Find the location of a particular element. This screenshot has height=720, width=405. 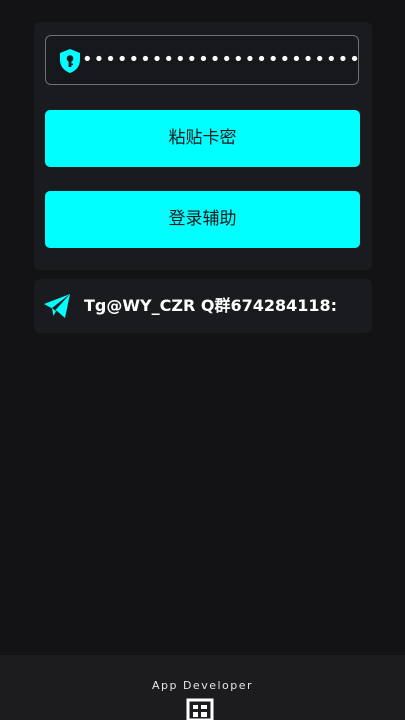

developer-app-icon is located at coordinates (200, 709).